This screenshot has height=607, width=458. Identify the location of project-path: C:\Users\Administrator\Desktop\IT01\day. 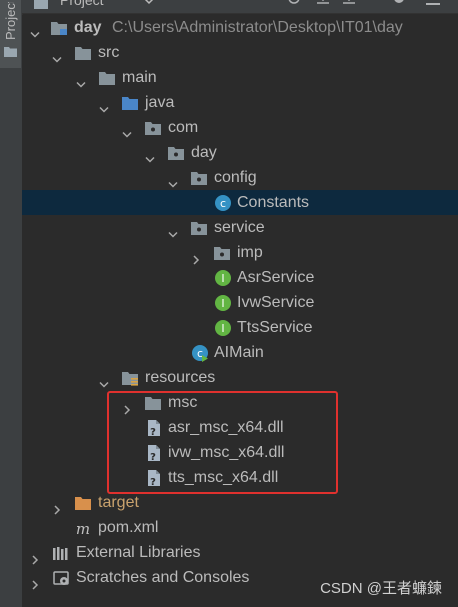
(257, 27).